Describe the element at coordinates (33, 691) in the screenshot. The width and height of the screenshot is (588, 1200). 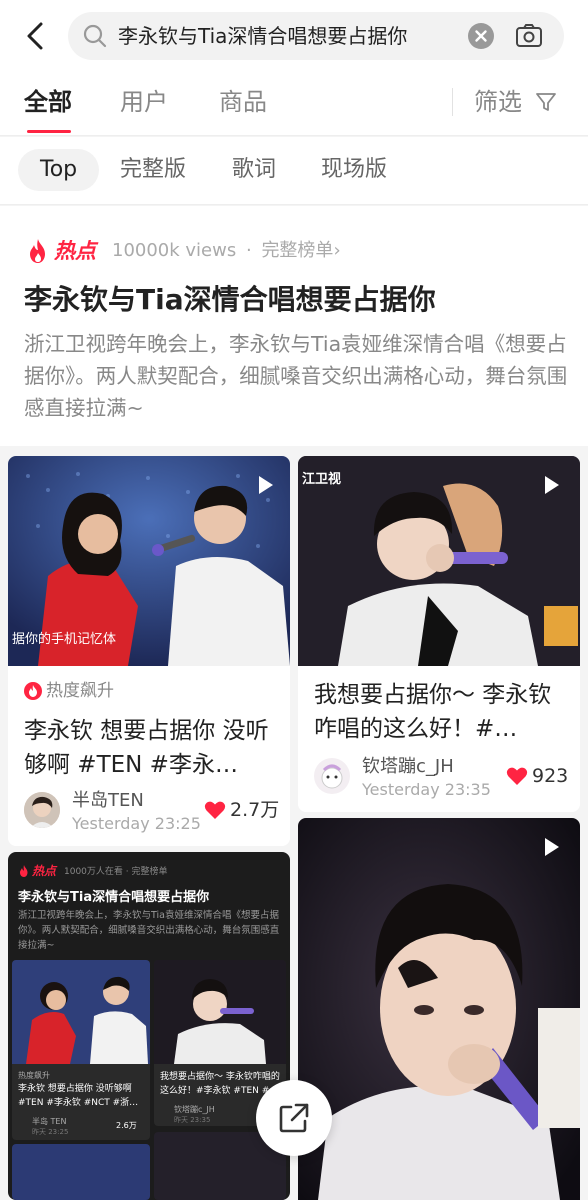
I see `flame-trending-icon` at that location.